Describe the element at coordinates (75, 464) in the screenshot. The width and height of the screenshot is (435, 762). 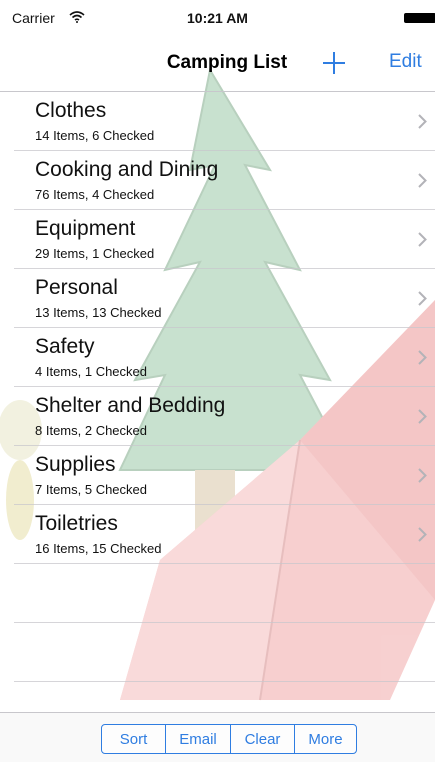
I see `list-item-title: Supplies` at that location.